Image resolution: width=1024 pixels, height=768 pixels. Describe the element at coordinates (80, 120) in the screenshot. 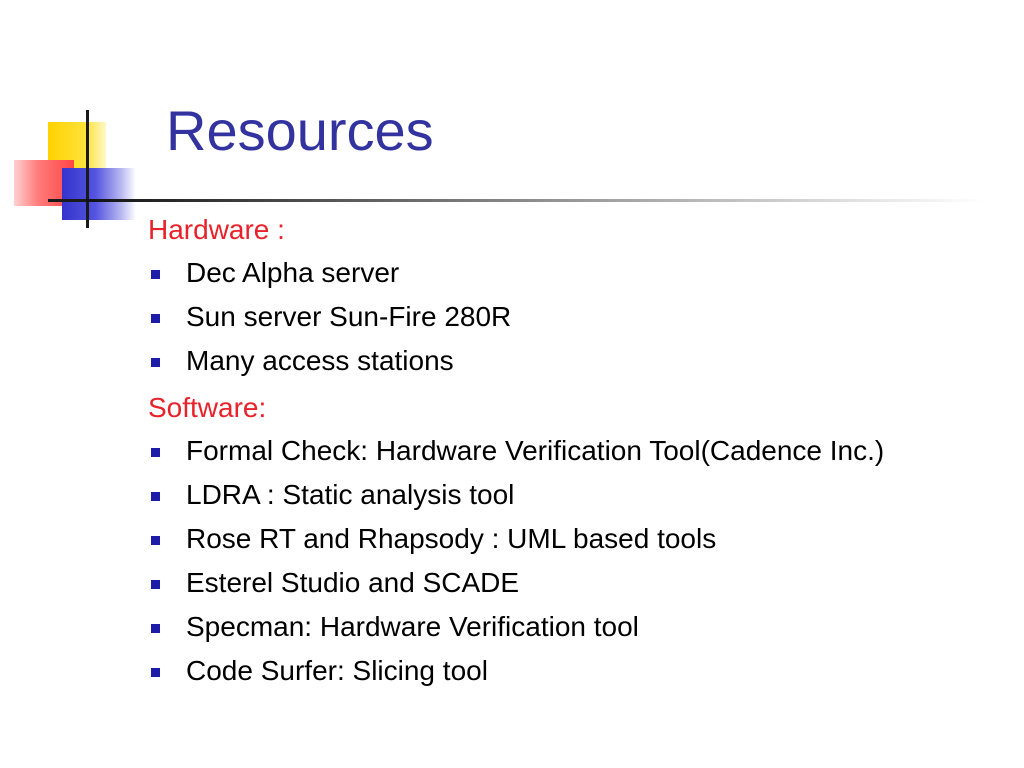

I see `decorative-logo` at that location.